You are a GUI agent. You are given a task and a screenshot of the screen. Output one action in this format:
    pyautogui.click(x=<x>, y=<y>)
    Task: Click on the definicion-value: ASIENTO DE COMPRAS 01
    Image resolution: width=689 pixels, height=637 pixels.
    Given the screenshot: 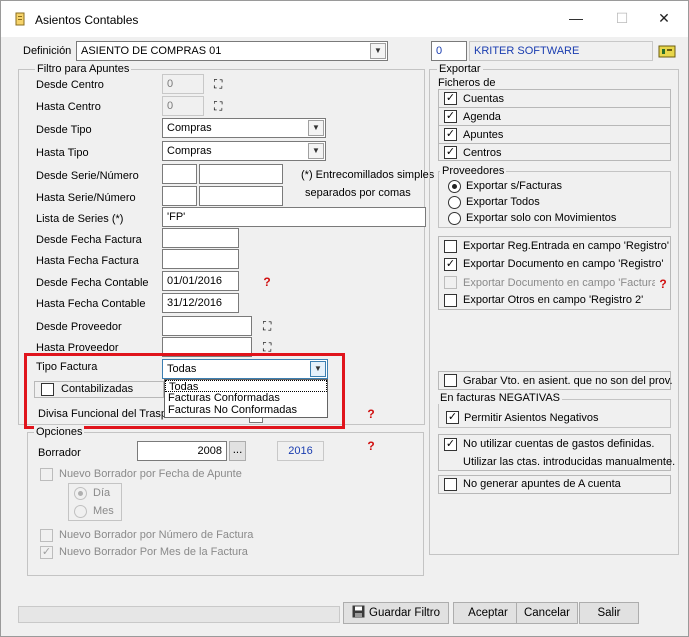 What is the action you would take?
    pyautogui.click(x=151, y=51)
    